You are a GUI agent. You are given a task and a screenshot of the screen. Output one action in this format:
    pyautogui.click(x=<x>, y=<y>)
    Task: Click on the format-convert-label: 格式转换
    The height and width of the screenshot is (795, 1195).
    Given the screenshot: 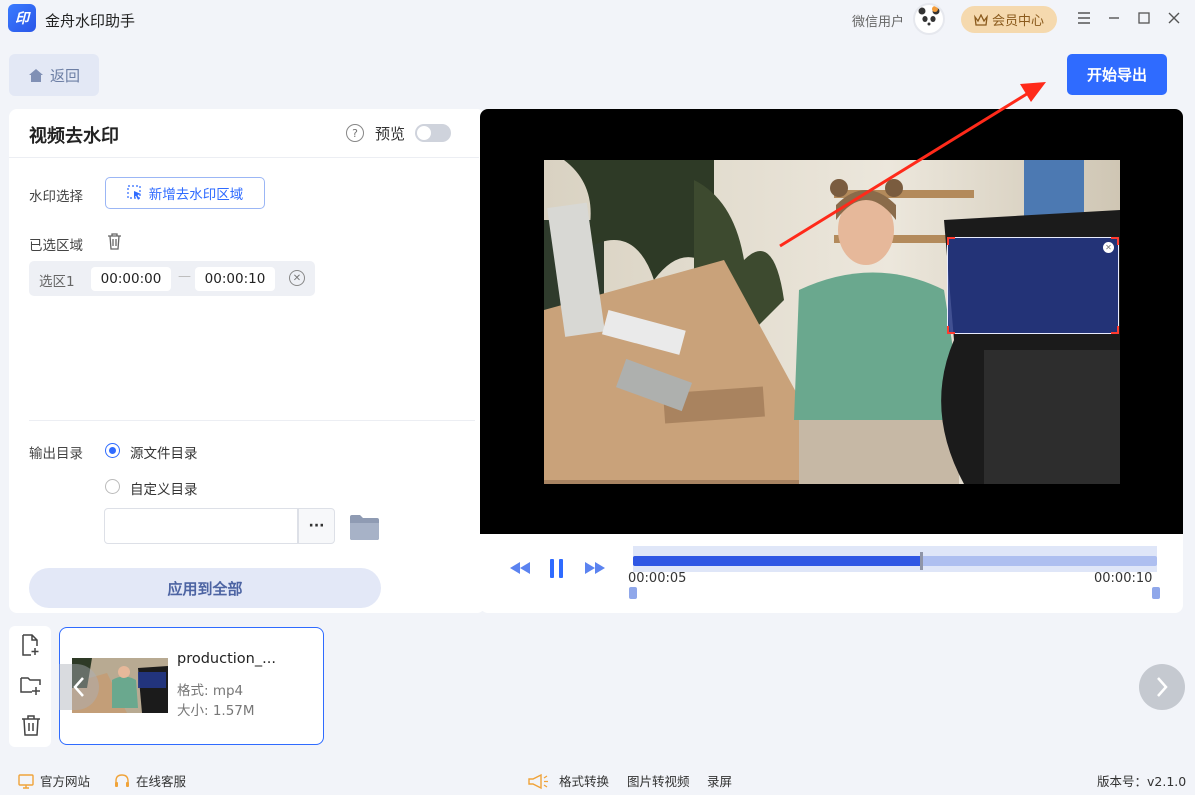 What is the action you would take?
    pyautogui.click(x=584, y=781)
    